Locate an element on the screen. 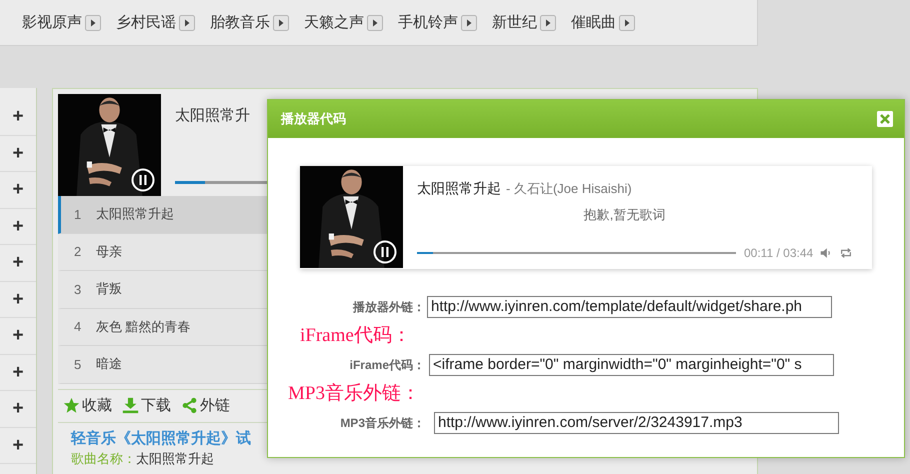  field-label: 歌曲名称： is located at coordinates (103, 458).